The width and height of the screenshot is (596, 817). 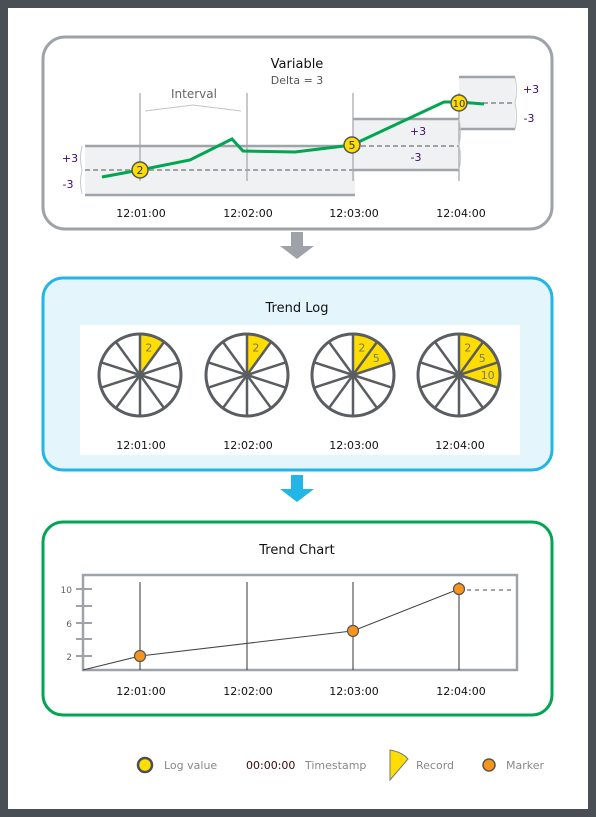 I want to click on minus-label-3: -3, so click(x=529, y=118).